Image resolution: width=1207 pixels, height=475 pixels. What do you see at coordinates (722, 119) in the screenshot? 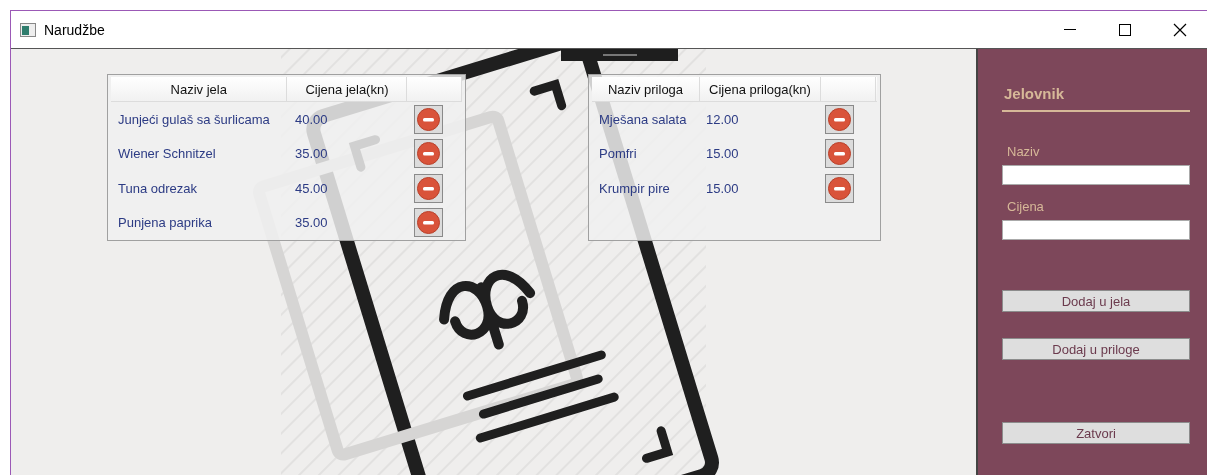
I see `table-cell-text: 12.00` at bounding box center [722, 119].